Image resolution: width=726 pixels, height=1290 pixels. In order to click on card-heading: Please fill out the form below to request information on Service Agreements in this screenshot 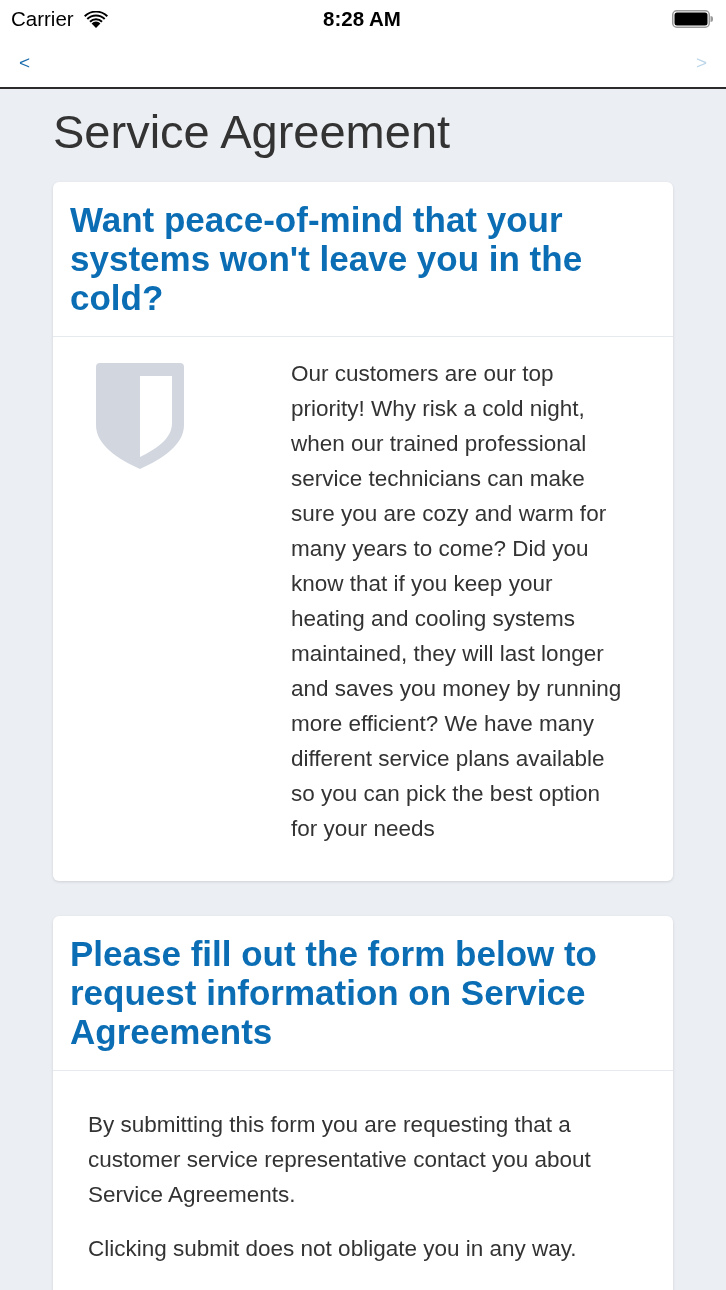, I will do `click(334, 992)`.